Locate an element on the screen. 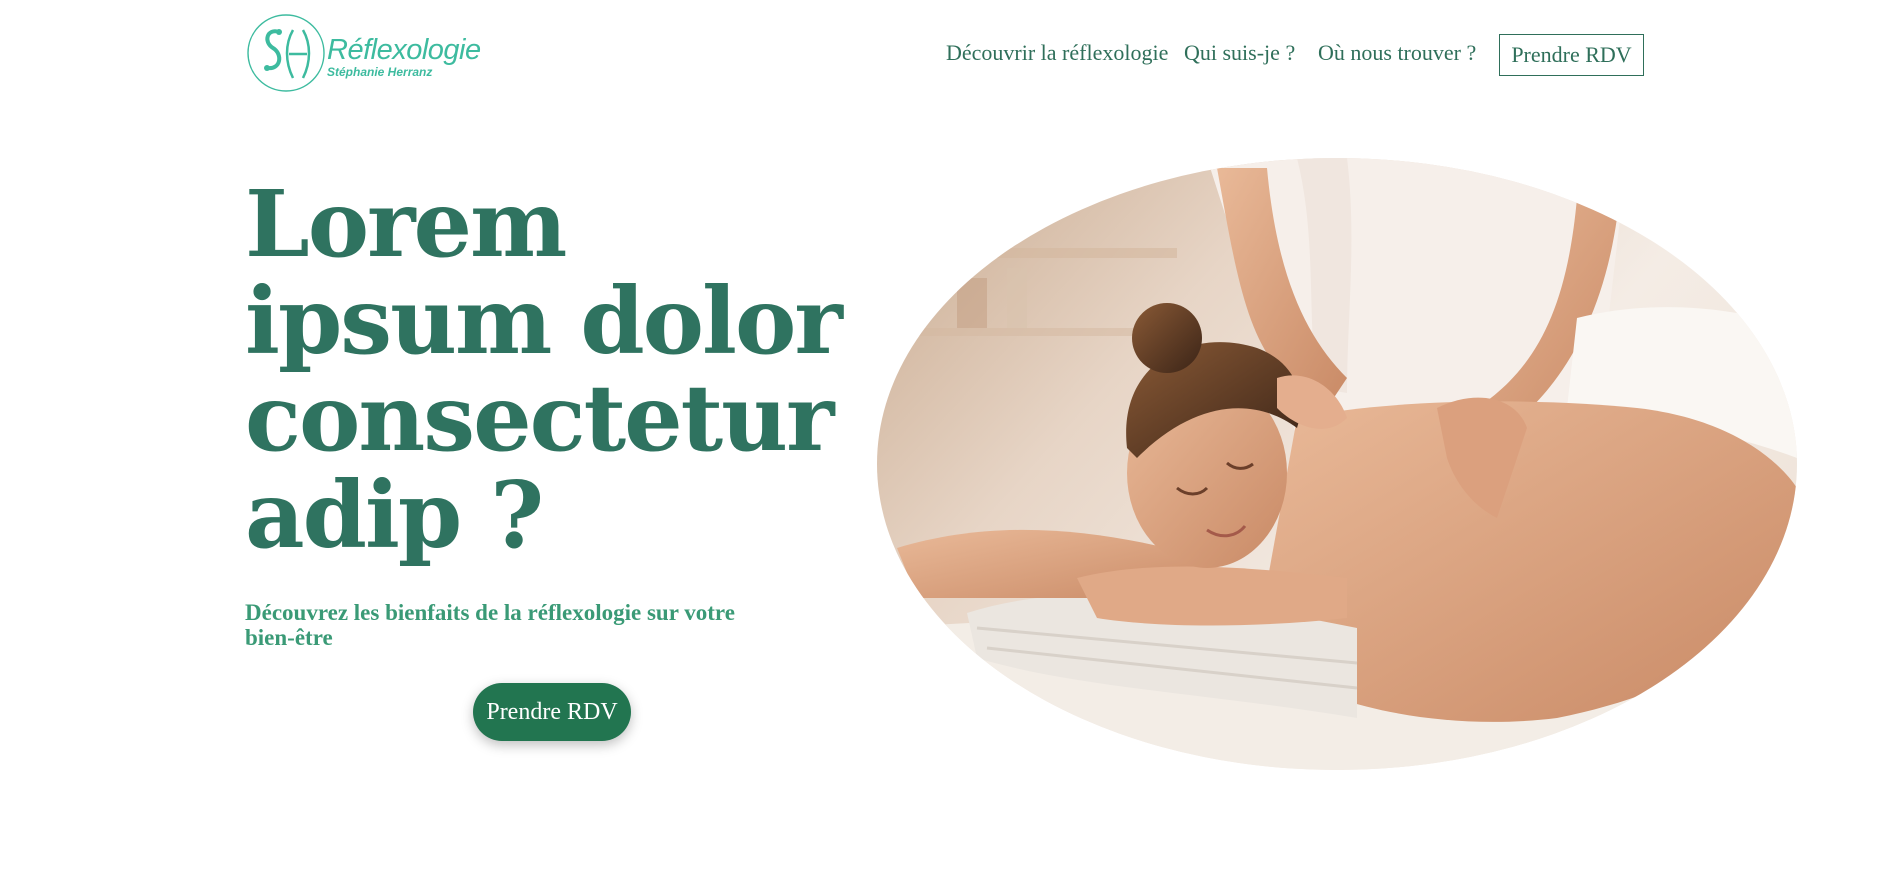 This screenshot has width=1885, height=880. hero-title: Lorem ipsum dolor consectetur adip ? is located at coordinates (544, 369).